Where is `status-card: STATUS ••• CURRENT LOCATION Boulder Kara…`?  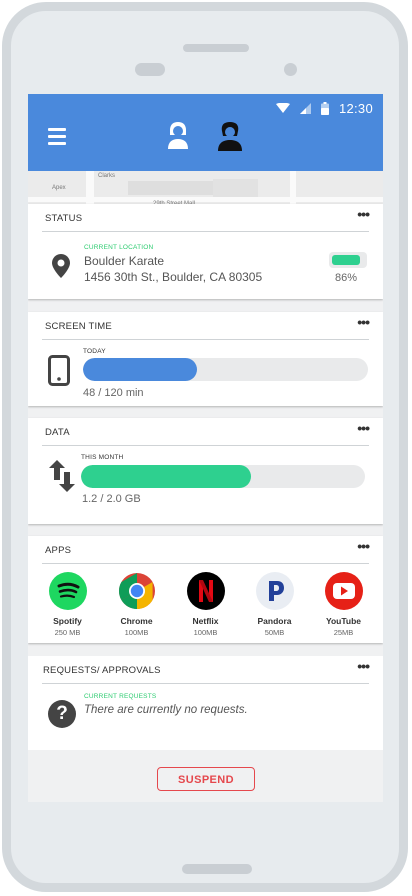 status-card: STATUS ••• CURRENT LOCATION Boulder Kara… is located at coordinates (205, 251).